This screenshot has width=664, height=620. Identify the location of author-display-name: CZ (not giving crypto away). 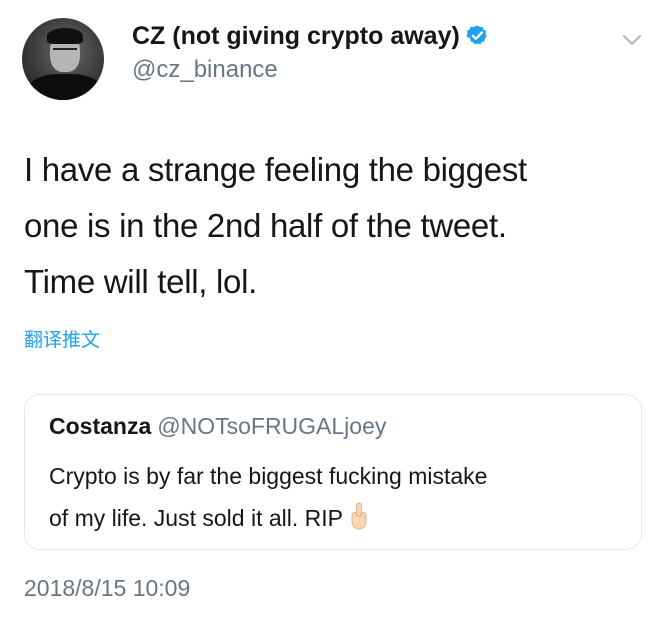
(310, 36).